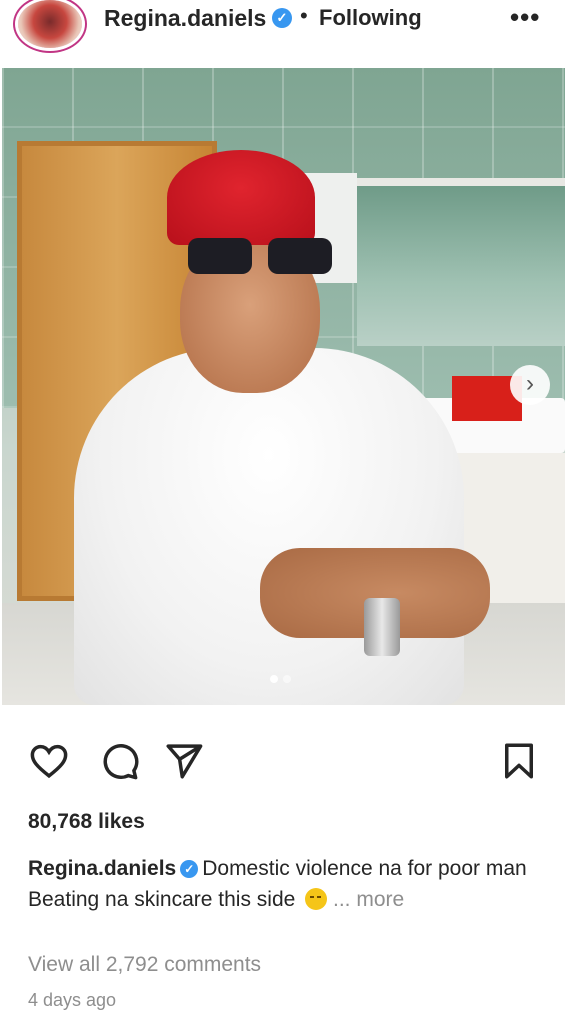 This screenshot has width=567, height=1024. Describe the element at coordinates (370, 18) in the screenshot. I see `following-button: Following` at that location.